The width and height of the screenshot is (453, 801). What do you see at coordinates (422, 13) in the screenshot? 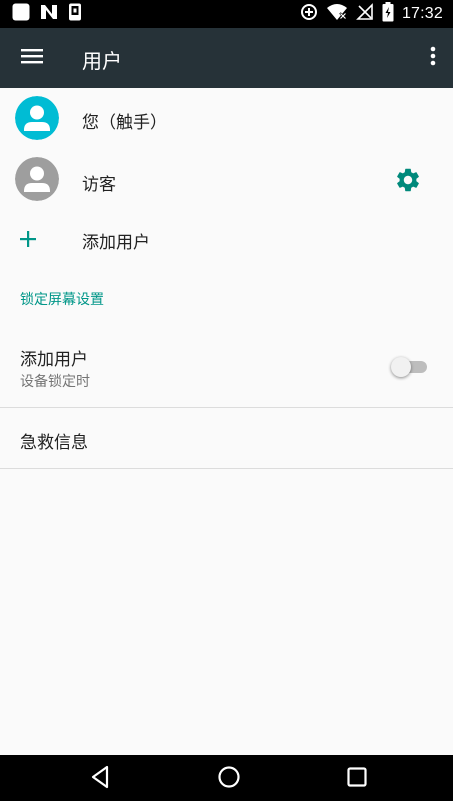
I see `status-time: 17:32` at bounding box center [422, 13].